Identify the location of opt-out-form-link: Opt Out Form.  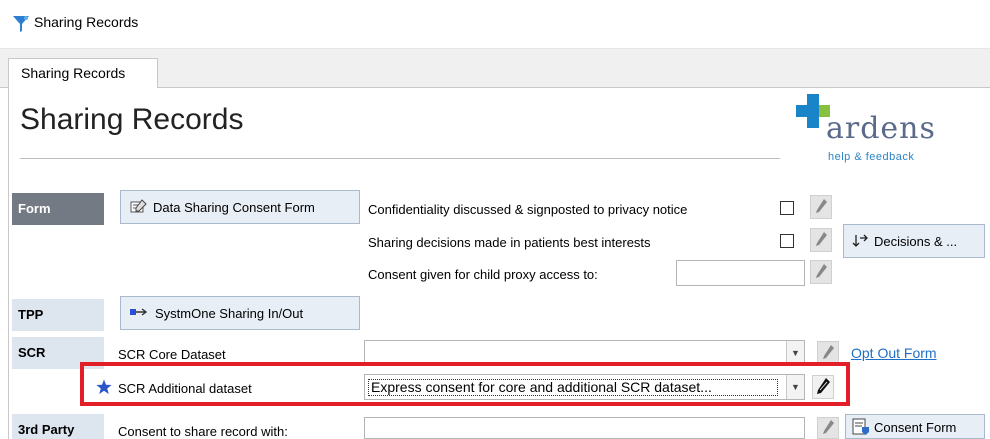
(894, 353).